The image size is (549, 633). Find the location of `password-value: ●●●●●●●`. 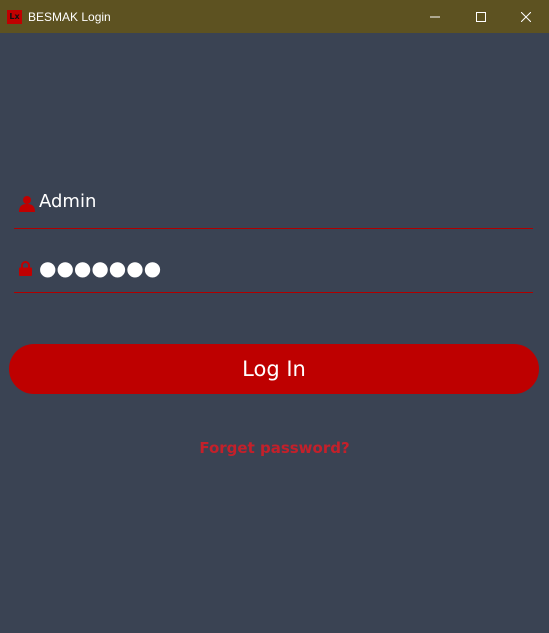

password-value: ●●●●●●● is located at coordinates (100, 268).